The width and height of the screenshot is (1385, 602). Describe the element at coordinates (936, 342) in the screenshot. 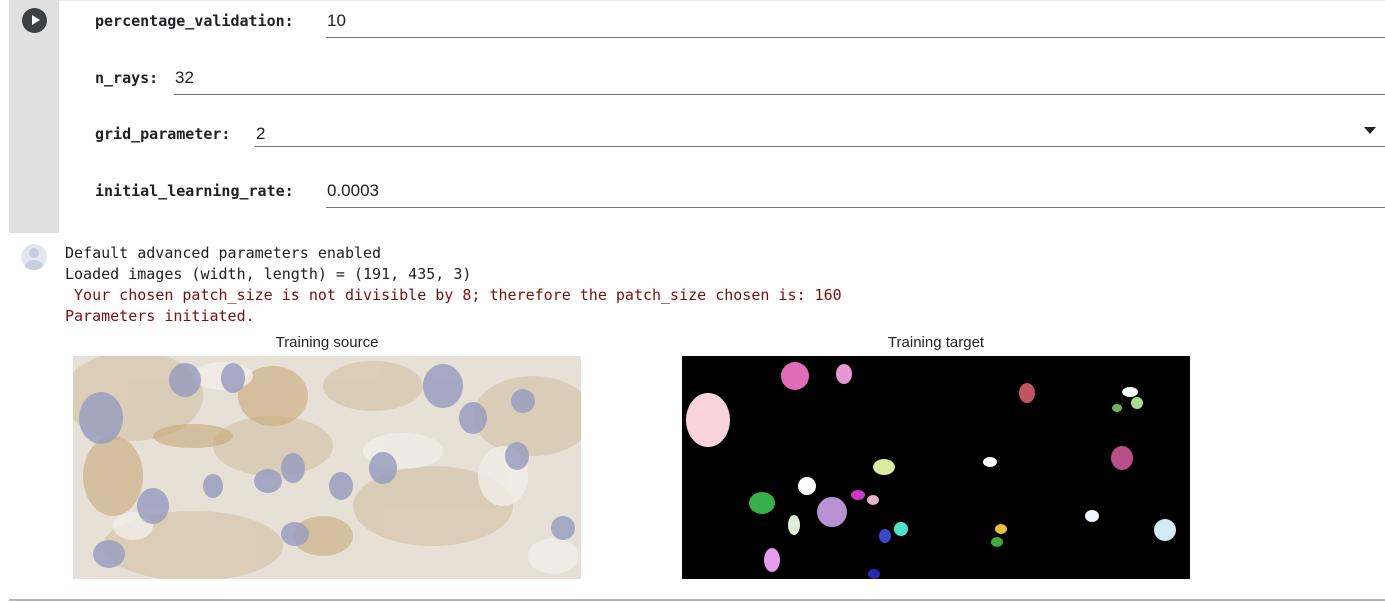

I see `training-target-title: Training target` at that location.